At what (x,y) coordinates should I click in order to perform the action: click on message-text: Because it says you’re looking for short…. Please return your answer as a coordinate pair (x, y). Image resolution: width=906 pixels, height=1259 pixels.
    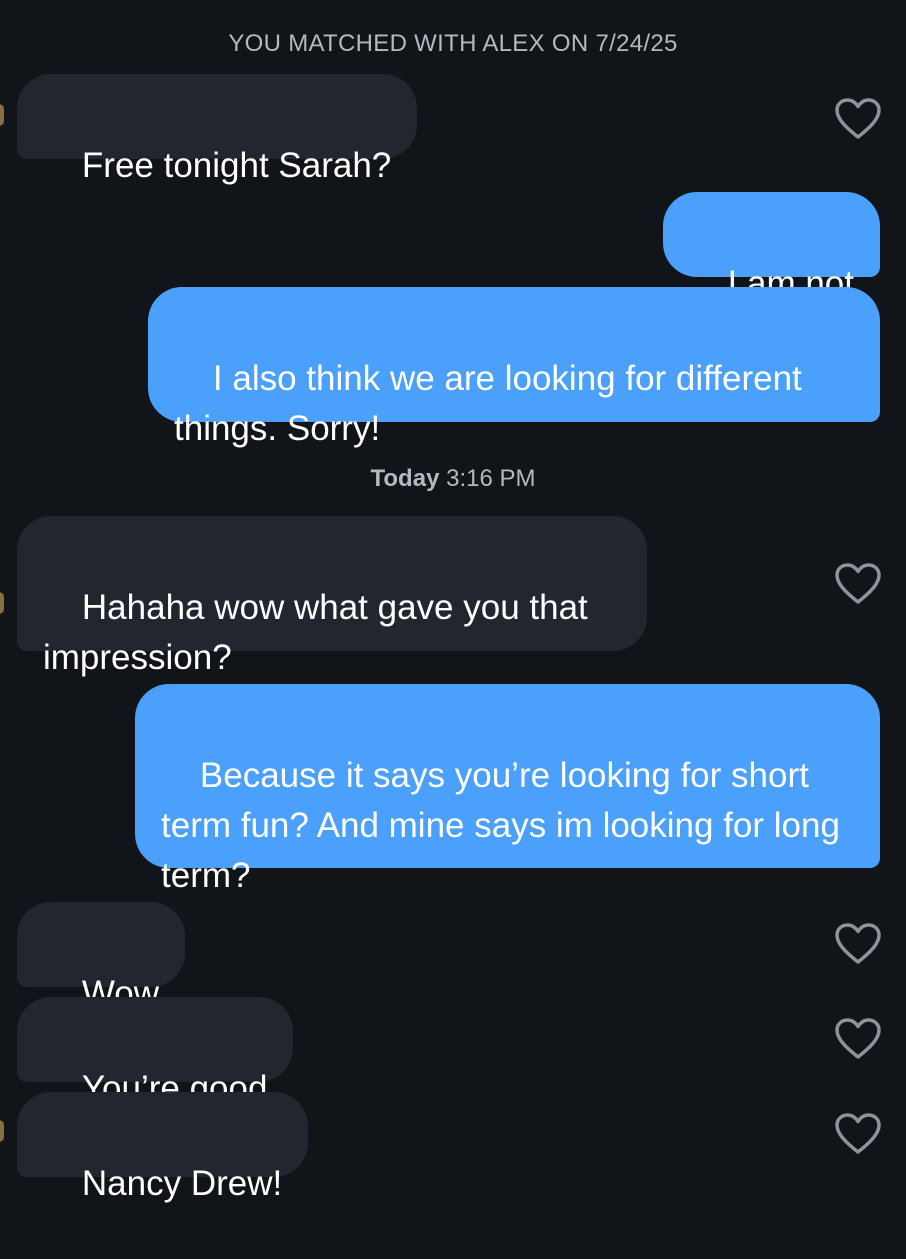
    Looking at the image, I should click on (505, 825).